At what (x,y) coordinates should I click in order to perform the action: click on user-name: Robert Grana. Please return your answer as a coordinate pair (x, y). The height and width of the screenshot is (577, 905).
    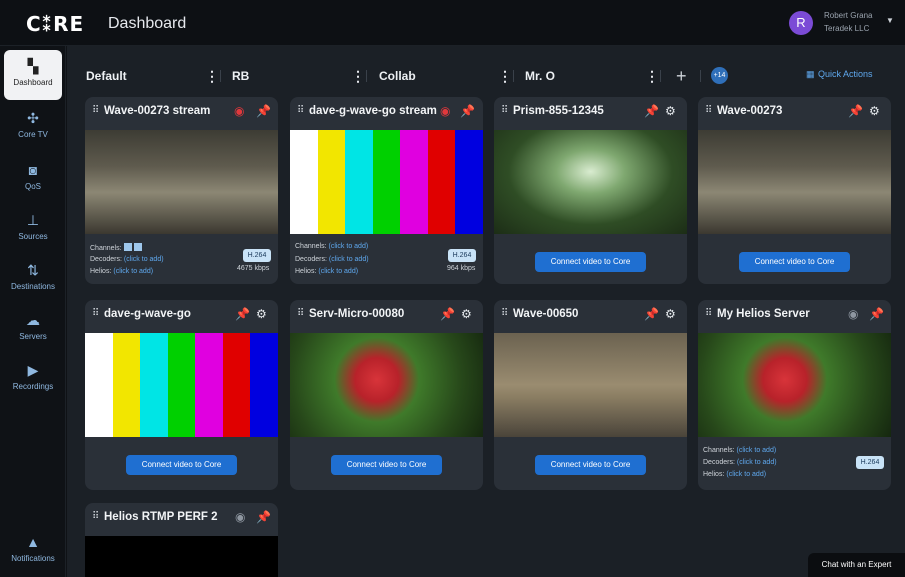
    Looking at the image, I should click on (854, 15).